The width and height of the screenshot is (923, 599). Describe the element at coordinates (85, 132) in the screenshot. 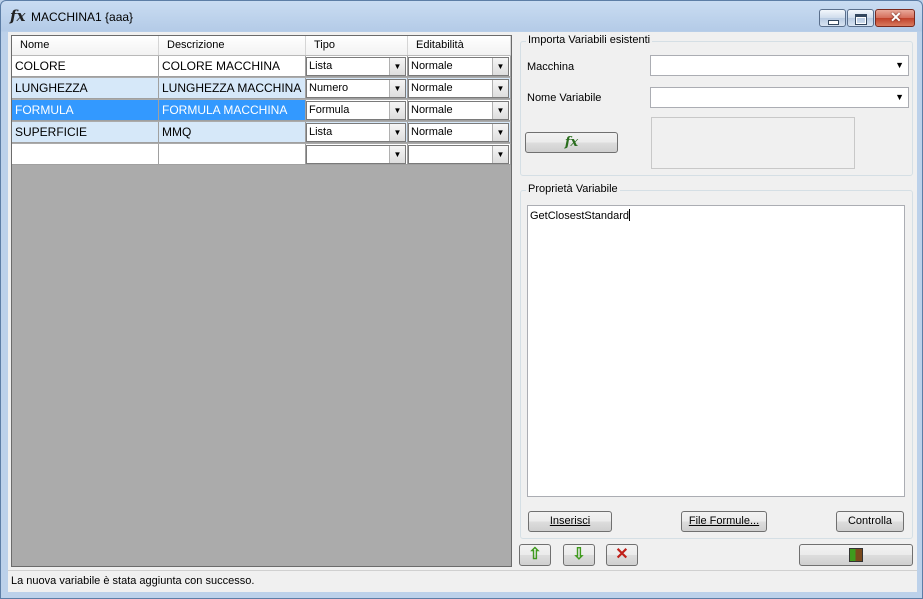

I see `cell-nome: SUPERFICIE` at that location.